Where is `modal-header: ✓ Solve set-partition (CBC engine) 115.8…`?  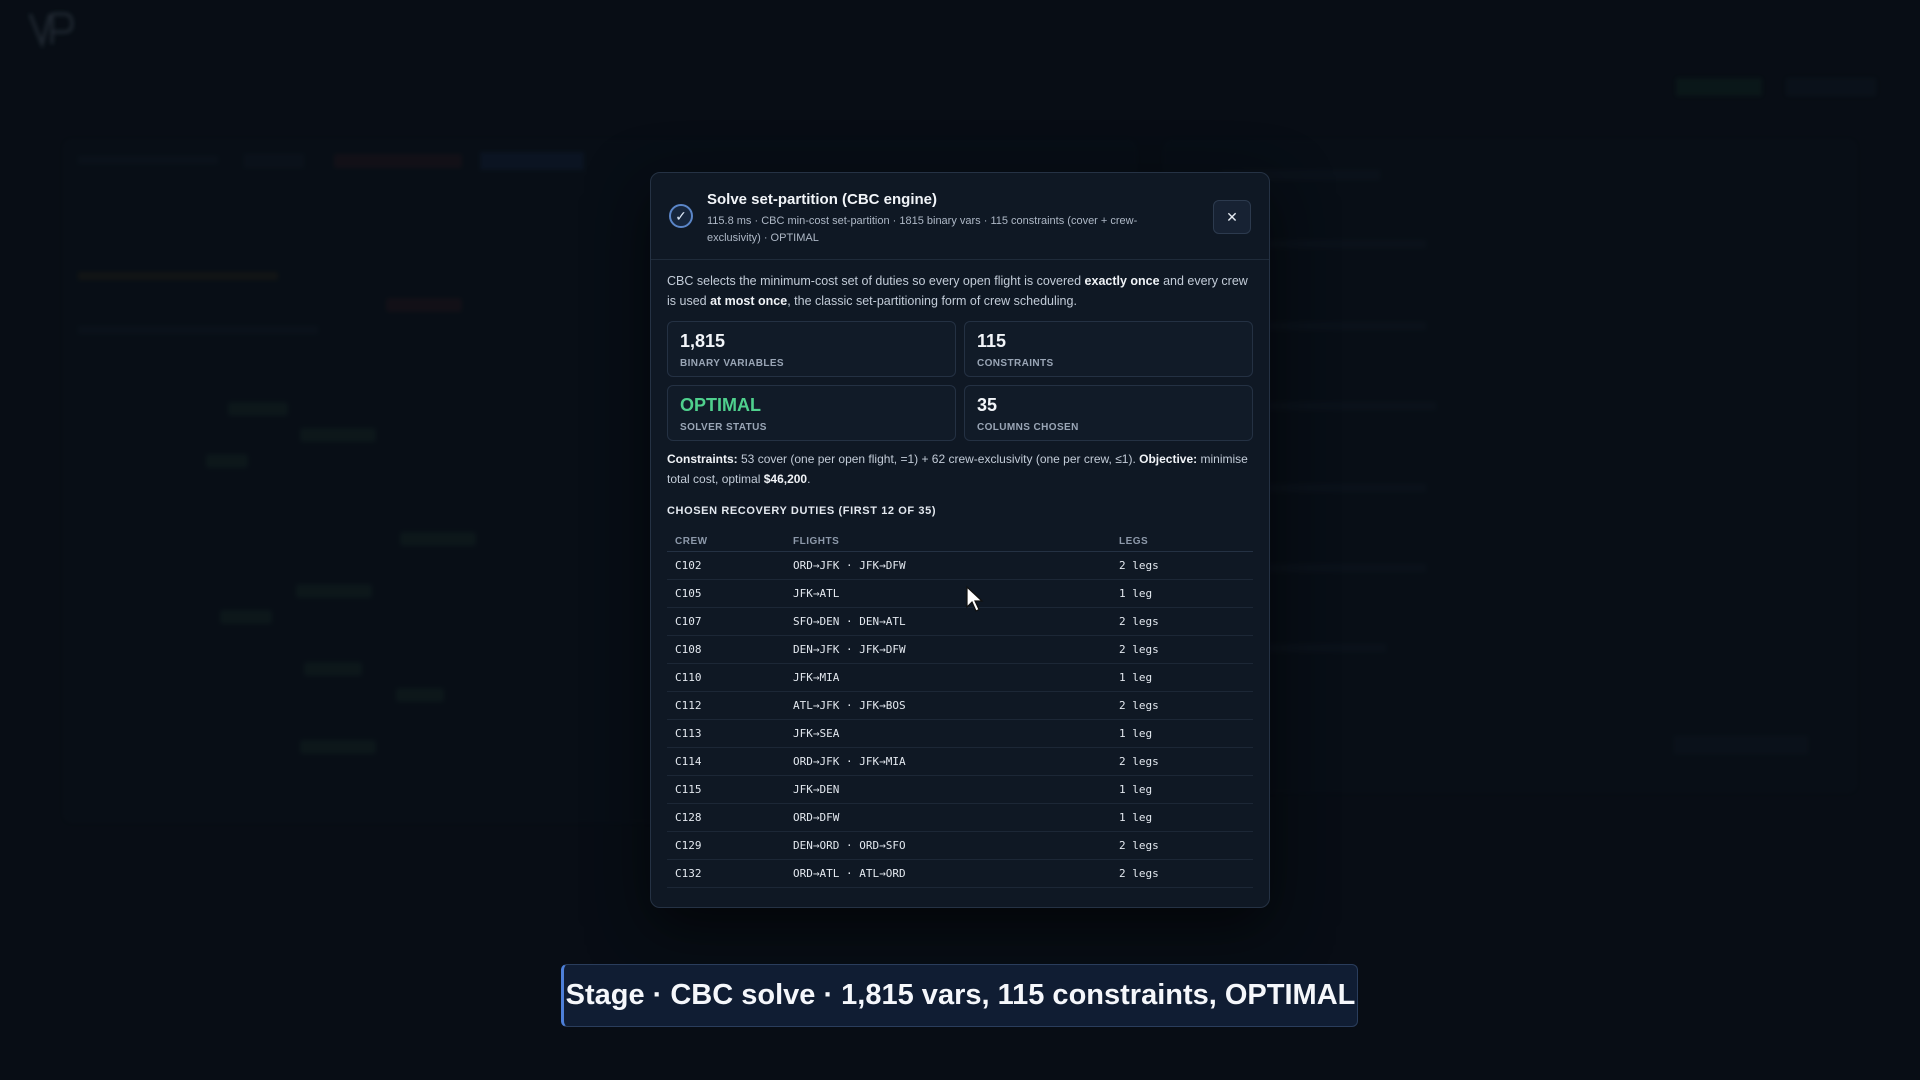
modal-header: ✓ Solve set-partition (CBC engine) 115.8… is located at coordinates (960, 216).